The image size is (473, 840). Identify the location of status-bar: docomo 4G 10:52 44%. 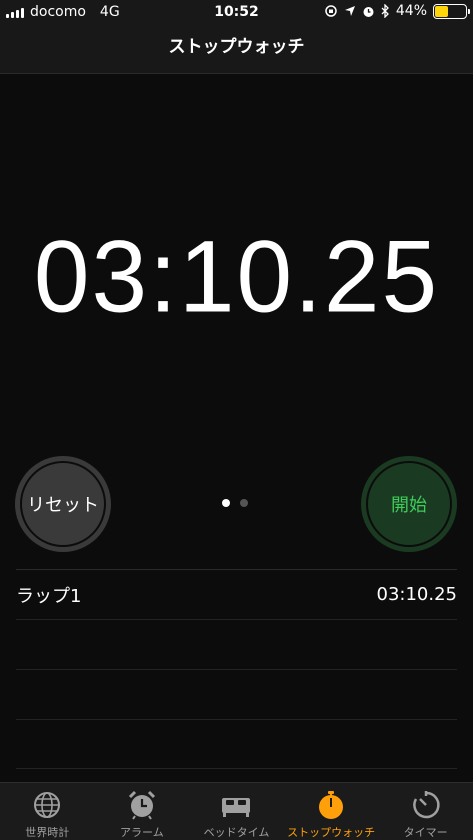
(236, 12).